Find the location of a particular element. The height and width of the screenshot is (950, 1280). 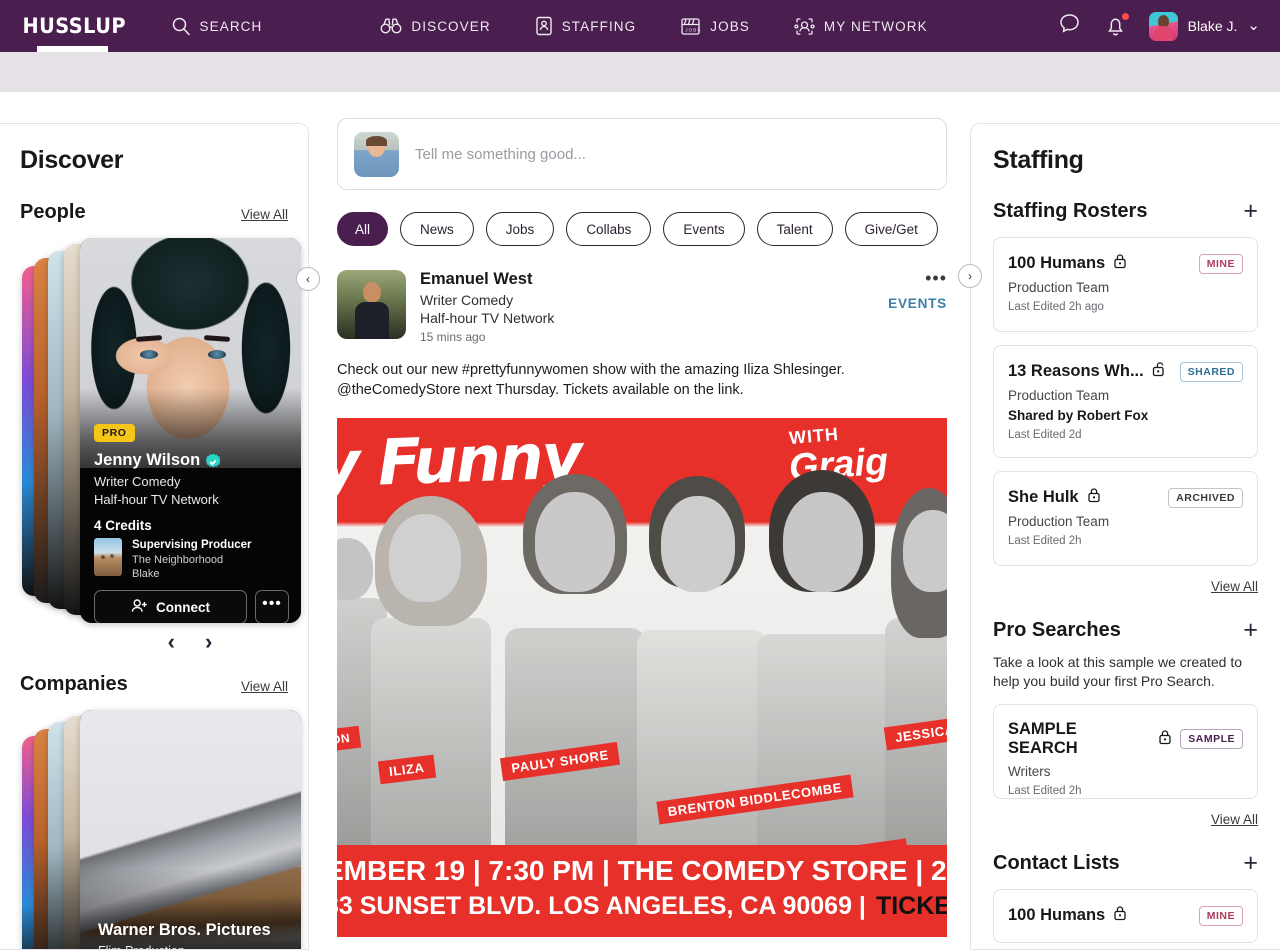

nav-label-discover: DISCOVER is located at coordinates (451, 26).